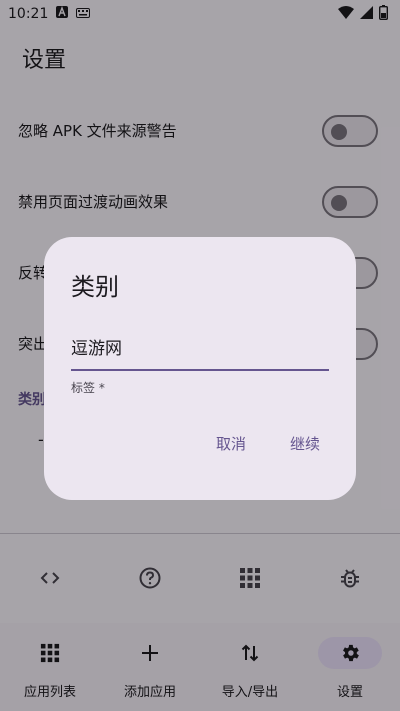 This screenshot has height=711, width=400. Describe the element at coordinates (88, 388) in the screenshot. I see `field-support-text: 标签 *` at that location.